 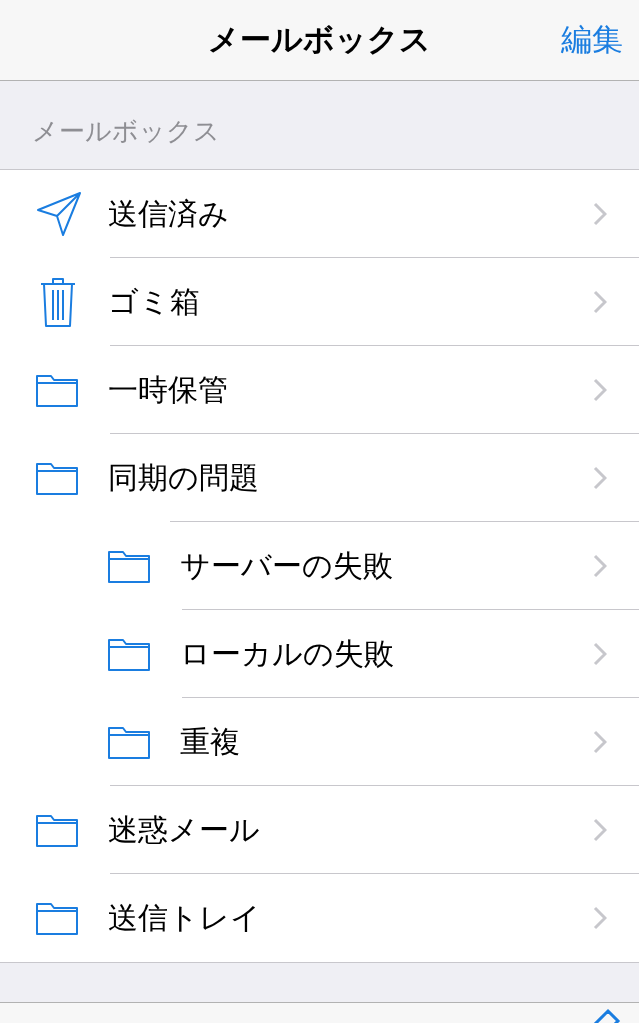 I want to click on section-header: メールボックス, so click(x=126, y=131).